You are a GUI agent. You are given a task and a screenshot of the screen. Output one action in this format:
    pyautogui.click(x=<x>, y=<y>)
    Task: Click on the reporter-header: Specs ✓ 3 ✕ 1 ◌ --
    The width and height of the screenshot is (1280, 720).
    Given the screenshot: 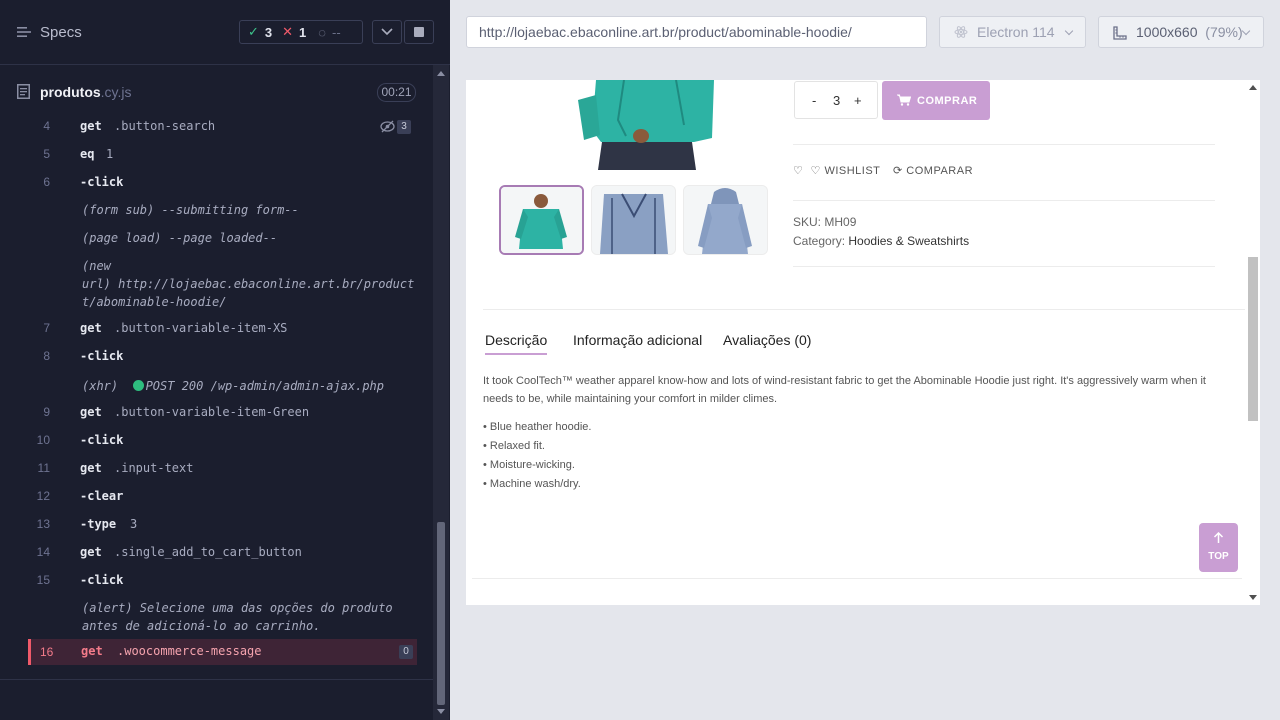 What is the action you would take?
    pyautogui.click(x=225, y=32)
    